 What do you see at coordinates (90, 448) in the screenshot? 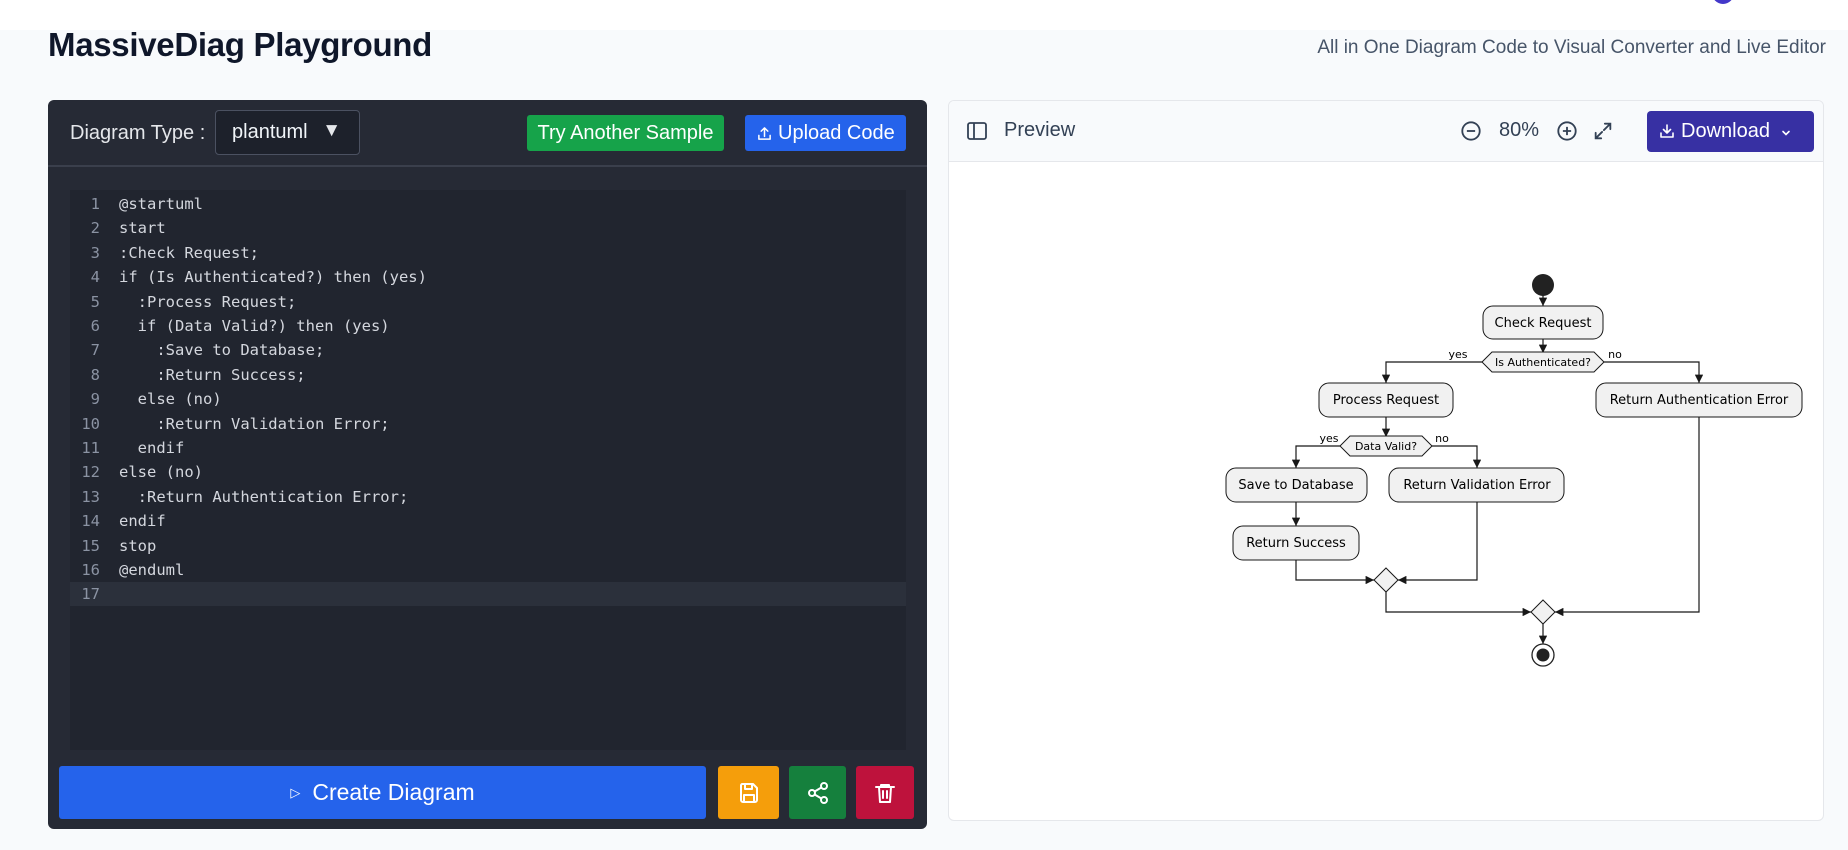
I see `line-number: 11` at bounding box center [90, 448].